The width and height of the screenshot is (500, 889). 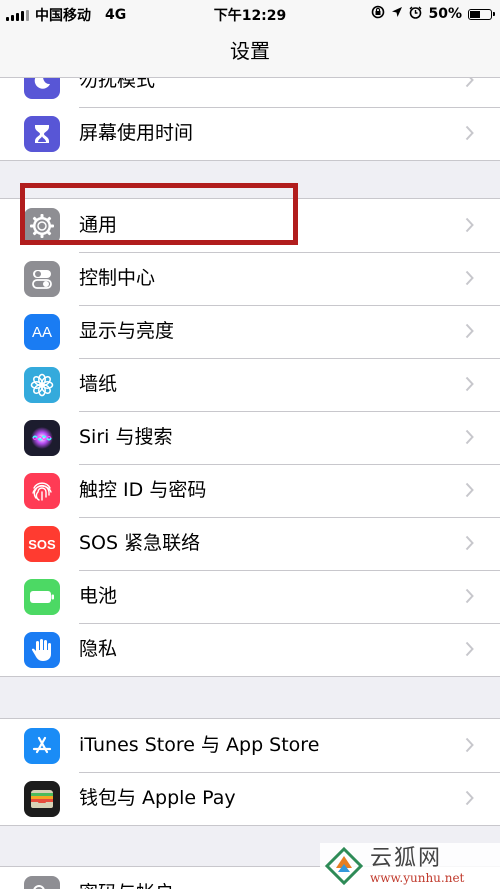 I want to click on hourglass-icon, so click(x=42, y=134).